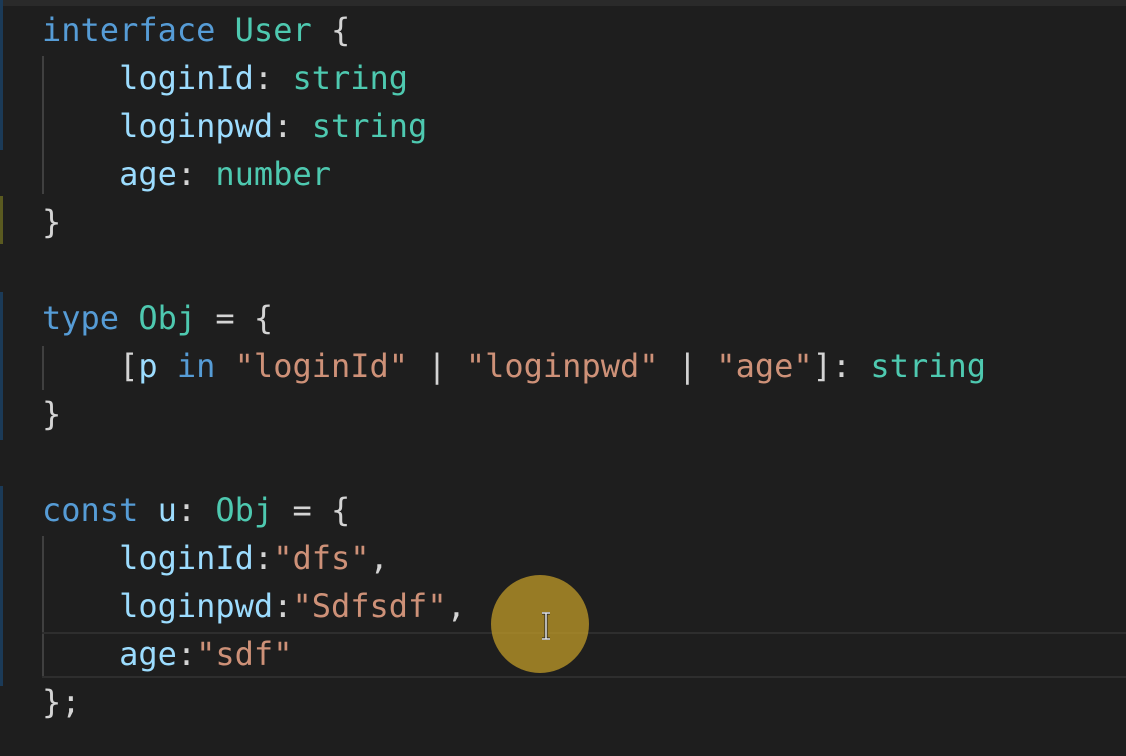 The height and width of the screenshot is (756, 1126). I want to click on keyword-type: type, so click(81, 318).